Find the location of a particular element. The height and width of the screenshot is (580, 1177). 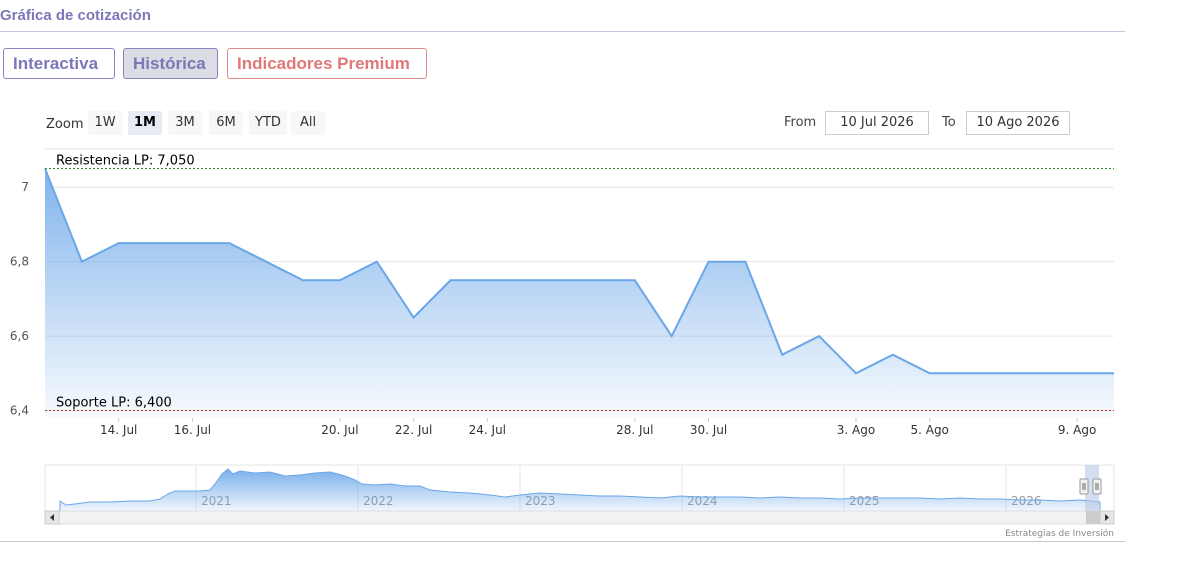

tab-historica: Histórica is located at coordinates (170, 63).